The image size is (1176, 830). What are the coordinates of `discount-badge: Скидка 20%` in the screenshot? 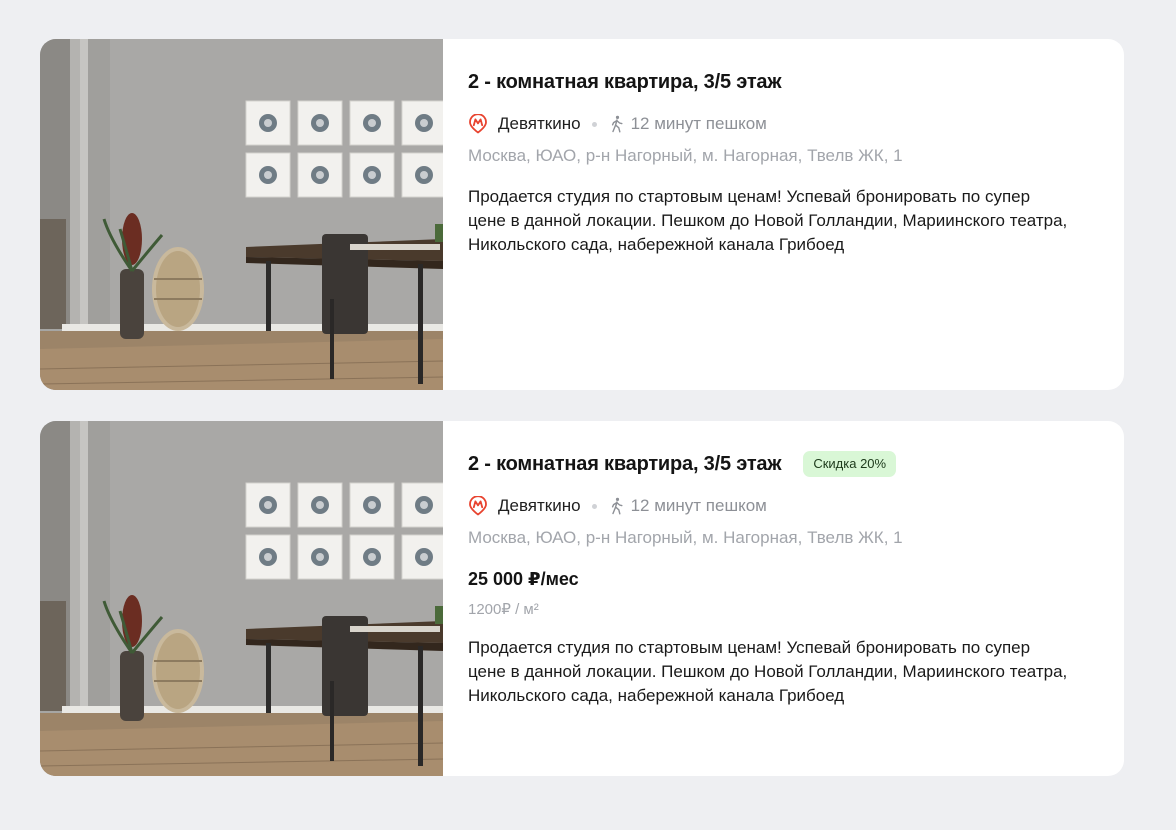 It's located at (850, 464).